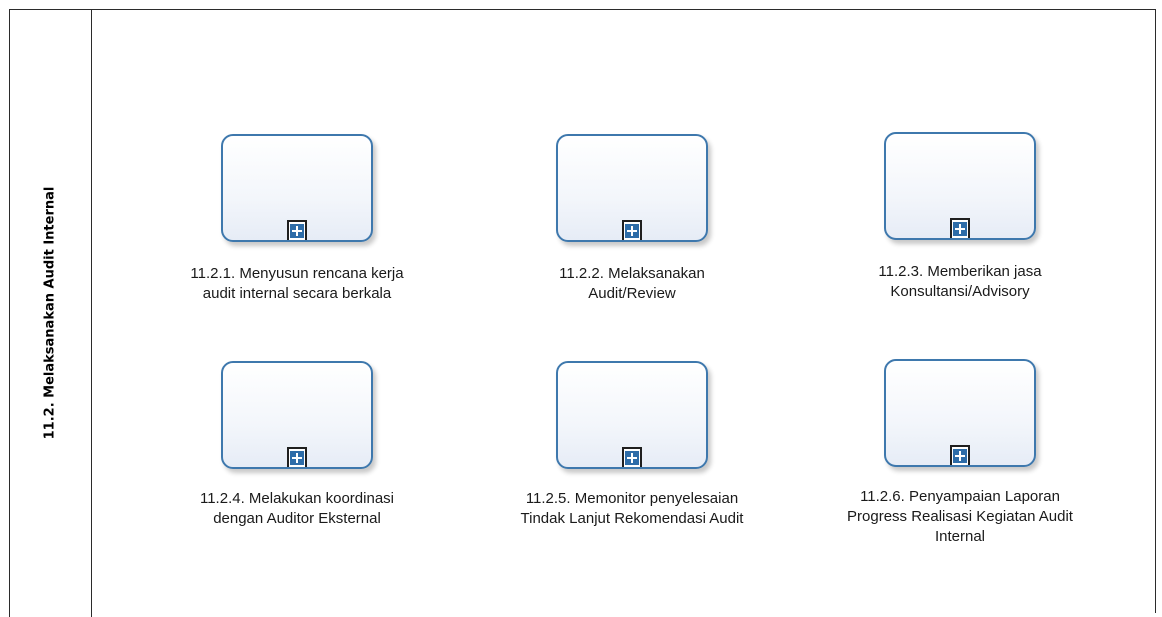 Image resolution: width=1162 pixels, height=617 pixels. What do you see at coordinates (50, 313) in the screenshot?
I see `lane-title: 11.2. Melaksanakan Audit Internal` at bounding box center [50, 313].